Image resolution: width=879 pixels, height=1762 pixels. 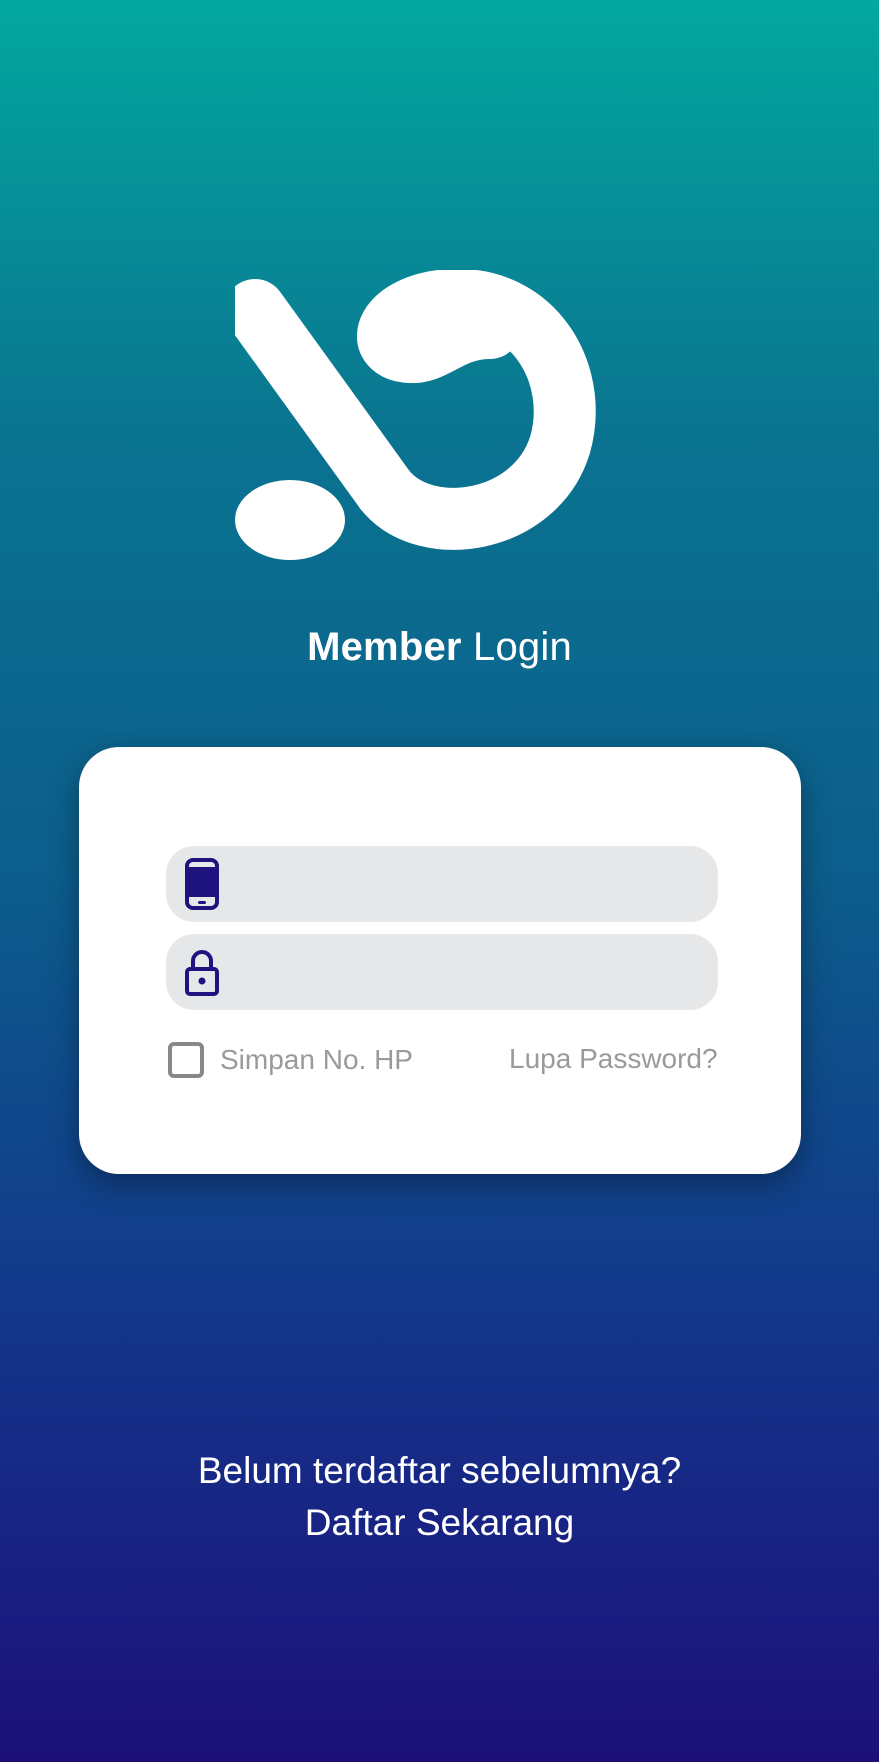 I want to click on phone-icon, so click(x=202, y=884).